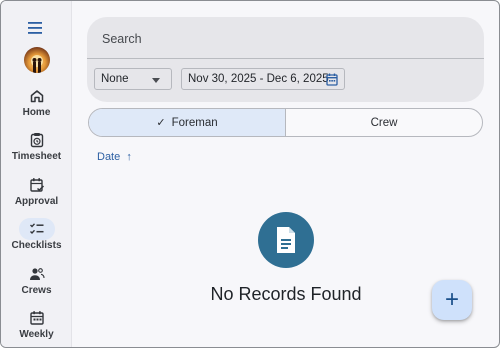 The width and height of the screenshot is (500, 348). What do you see at coordinates (36, 28) in the screenshot?
I see `hamburger-menu-icon` at bounding box center [36, 28].